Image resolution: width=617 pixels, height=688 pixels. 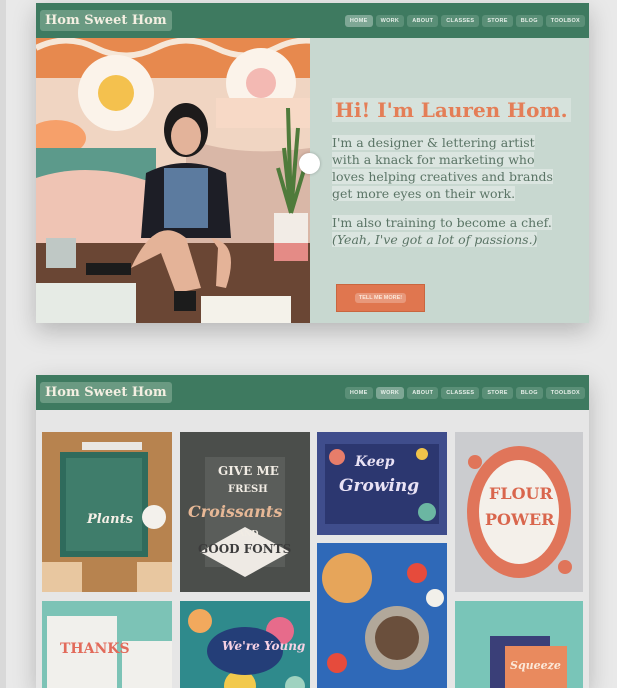 I want to click on croissant-label-1: GIVE ME, so click(x=248, y=471).